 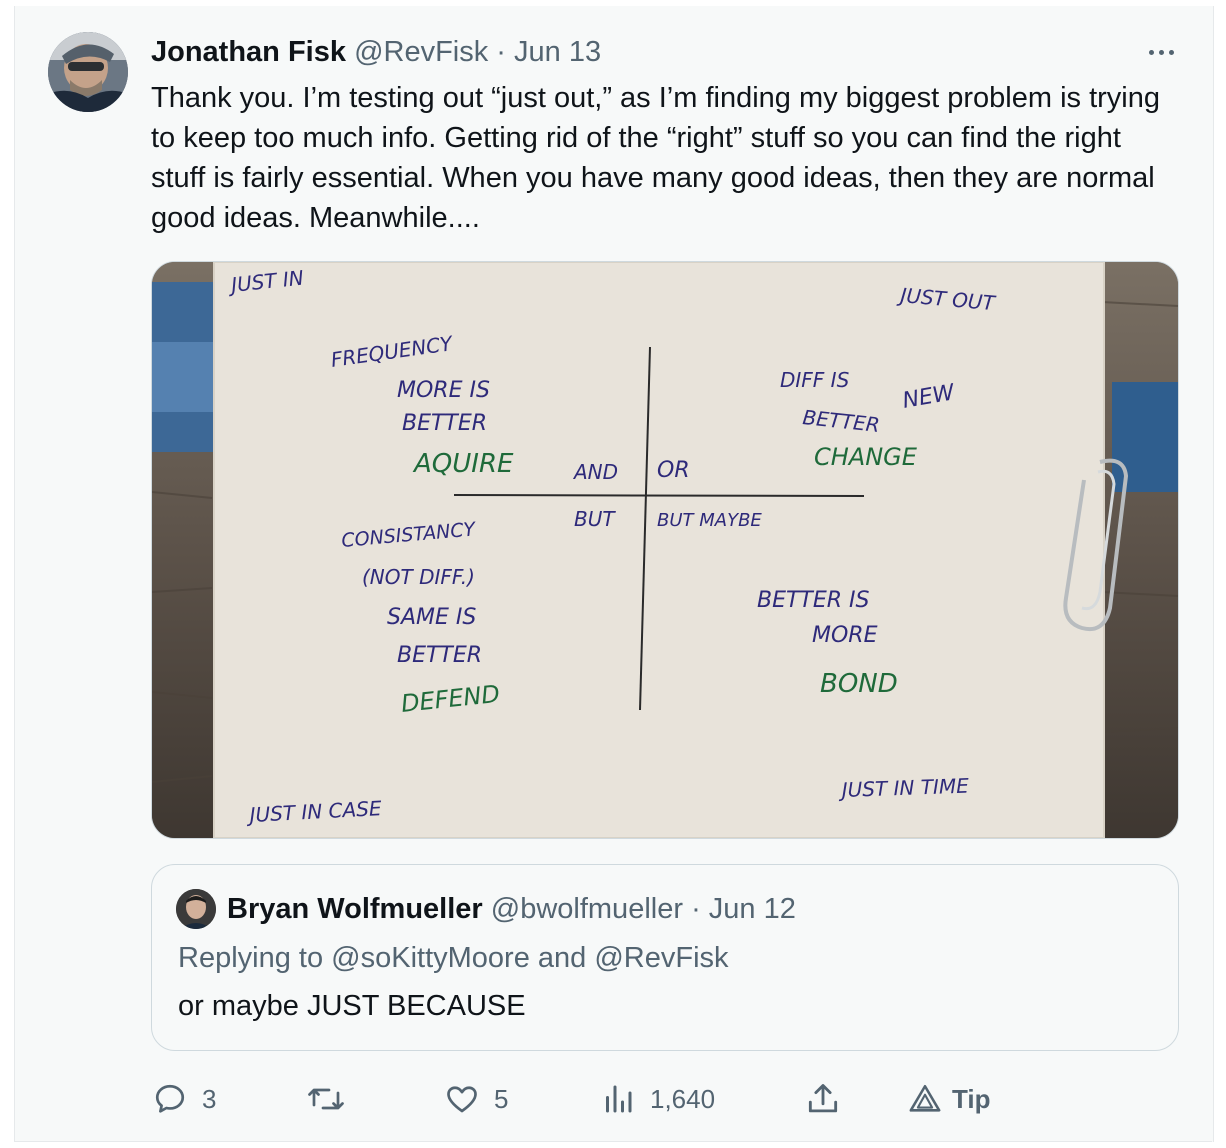 I want to click on note-better-bl: BETTER, so click(x=439, y=655).